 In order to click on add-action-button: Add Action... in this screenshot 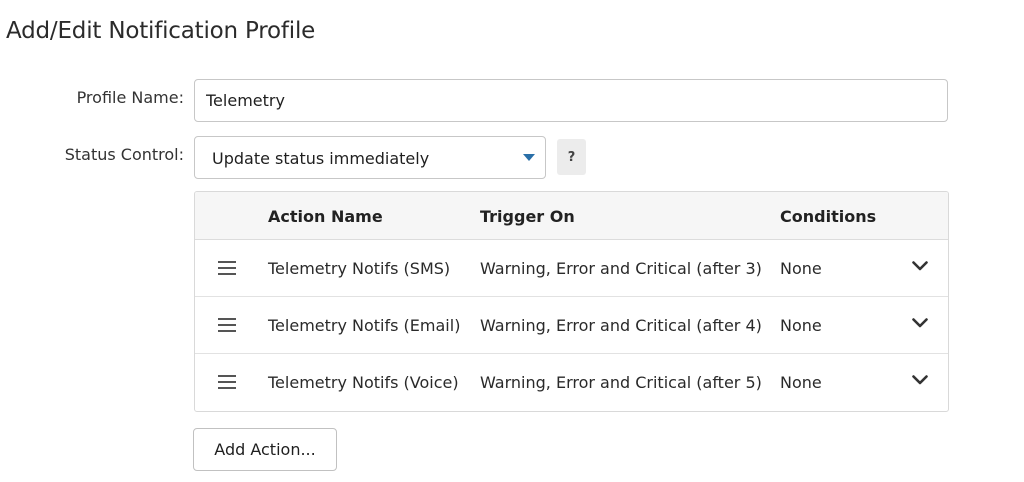, I will do `click(265, 449)`.